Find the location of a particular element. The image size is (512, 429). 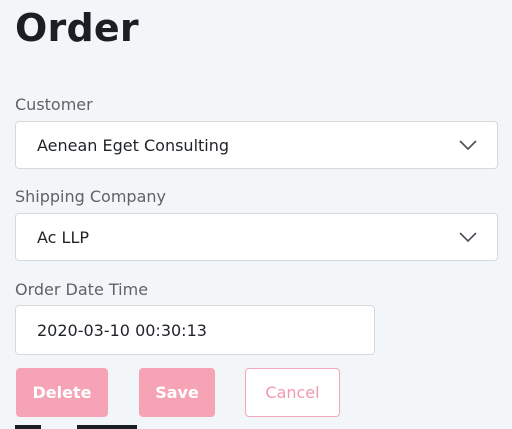

delete-button: Delete is located at coordinates (62, 392).